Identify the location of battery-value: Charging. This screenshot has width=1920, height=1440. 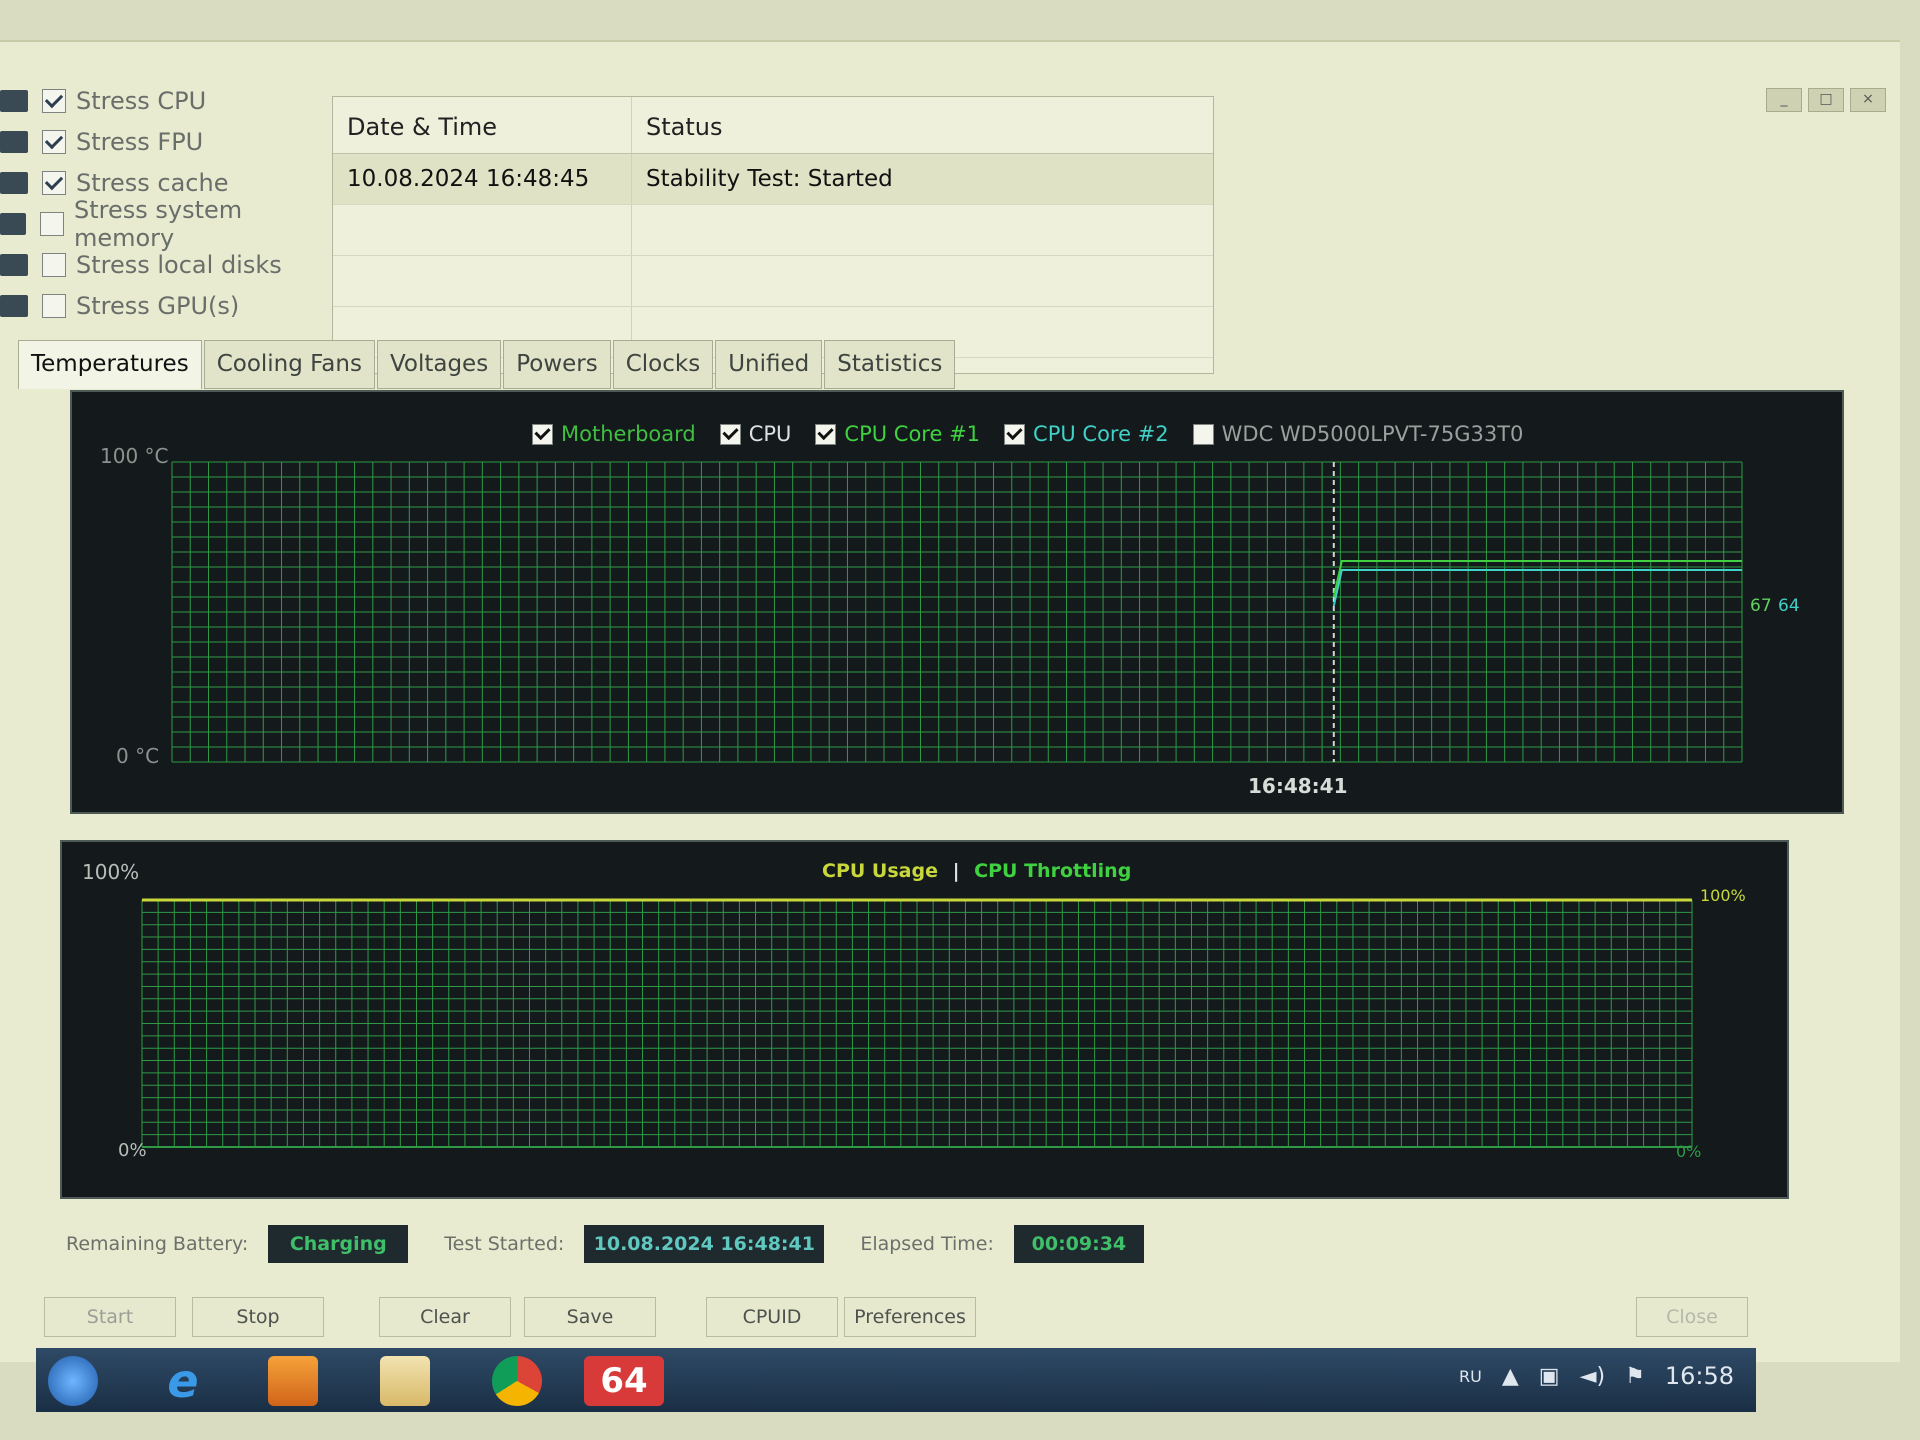
(338, 1244).